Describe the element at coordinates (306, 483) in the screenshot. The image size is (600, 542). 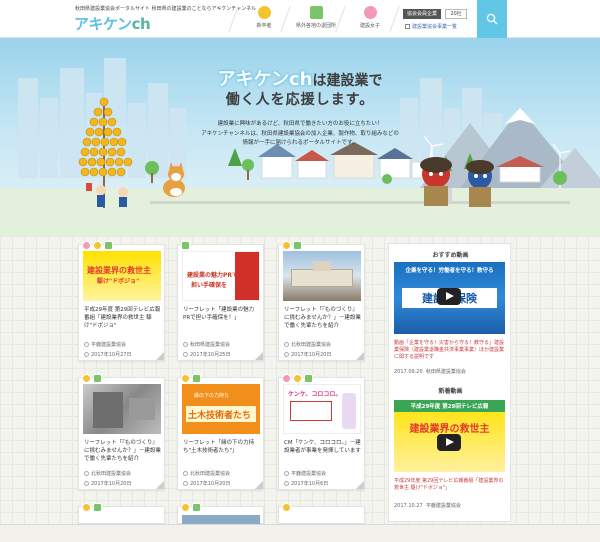
I see `article-date: 2017年10月6日` at that location.